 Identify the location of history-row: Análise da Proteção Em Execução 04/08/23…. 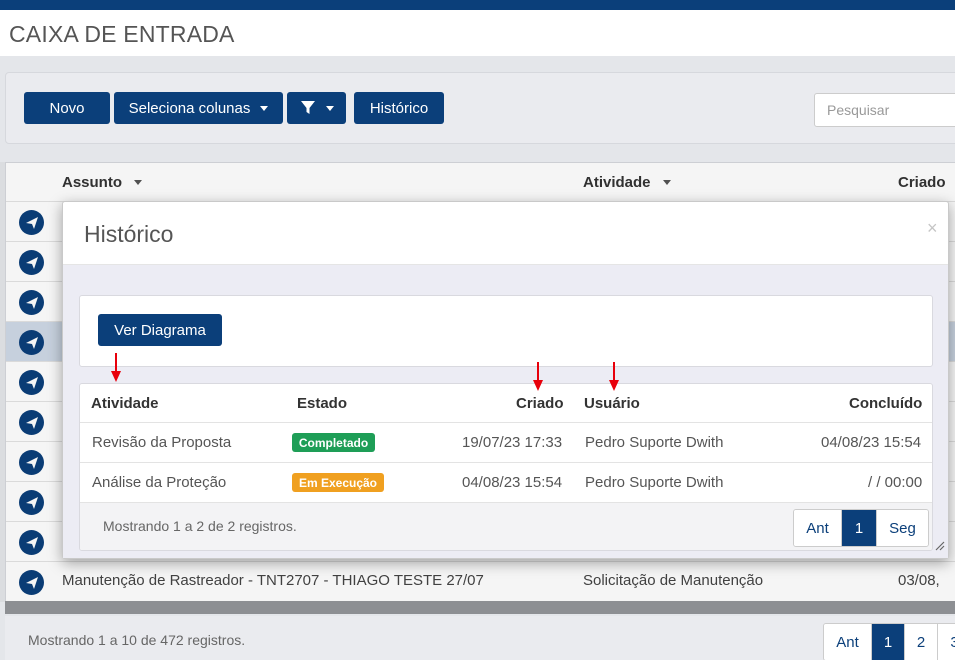
(506, 482).